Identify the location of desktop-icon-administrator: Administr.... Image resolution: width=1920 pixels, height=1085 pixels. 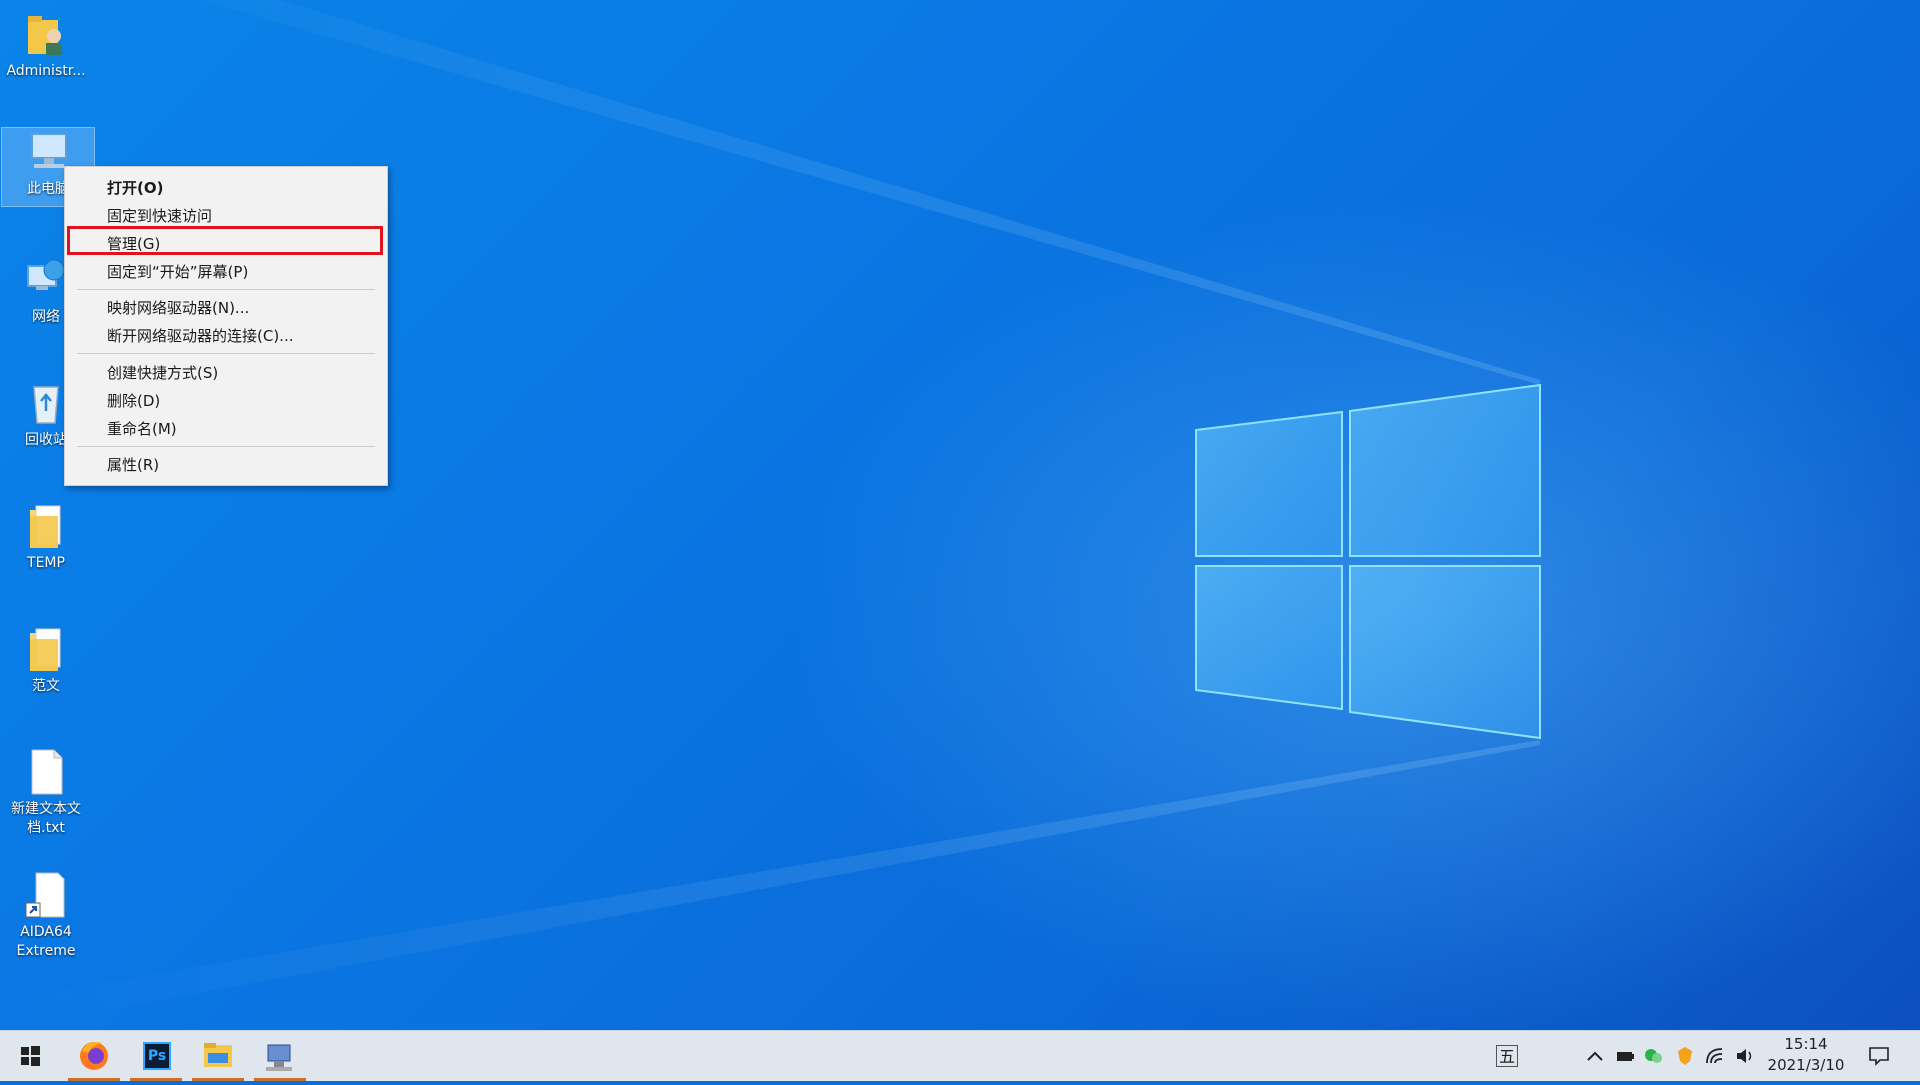
(46, 45).